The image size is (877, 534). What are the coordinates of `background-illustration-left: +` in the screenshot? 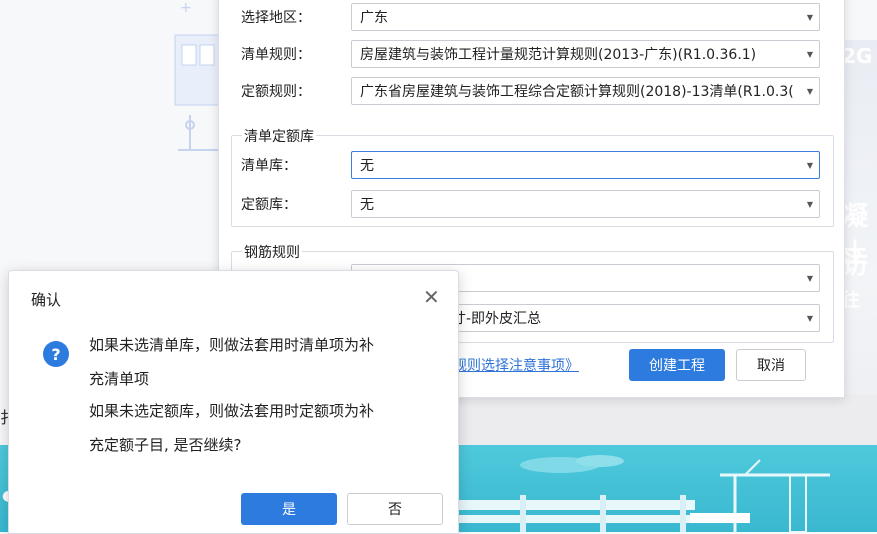 It's located at (185, 80).